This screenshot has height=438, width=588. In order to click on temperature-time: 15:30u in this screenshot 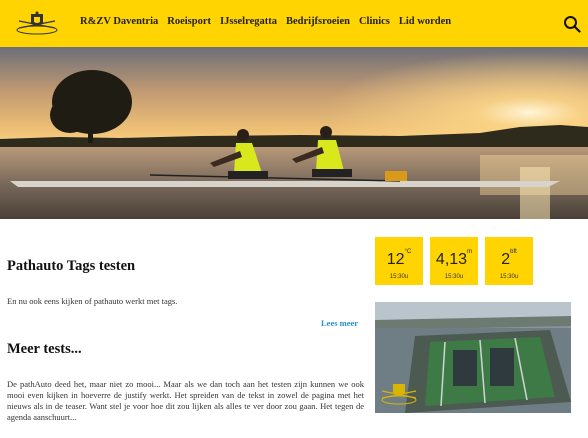, I will do `click(399, 277)`.